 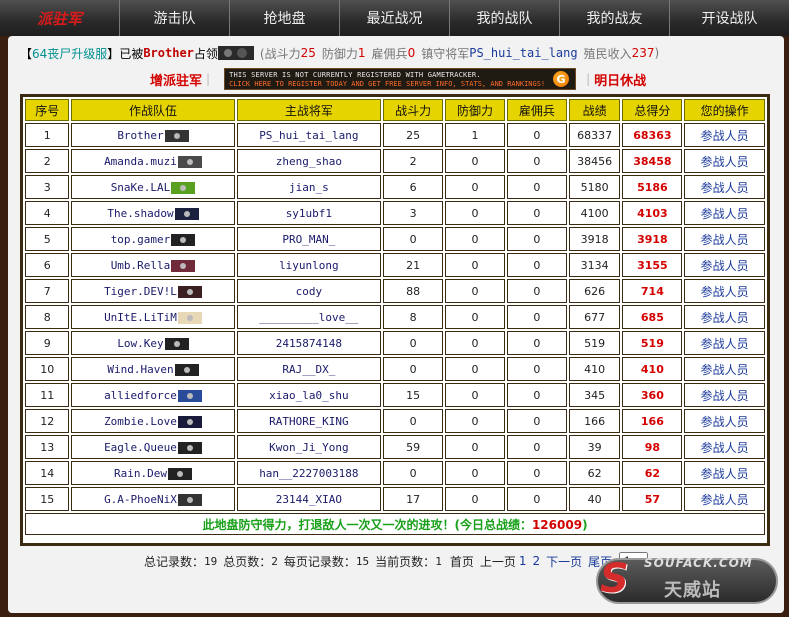 I want to click on row-score-text: 360, so click(x=652, y=395).